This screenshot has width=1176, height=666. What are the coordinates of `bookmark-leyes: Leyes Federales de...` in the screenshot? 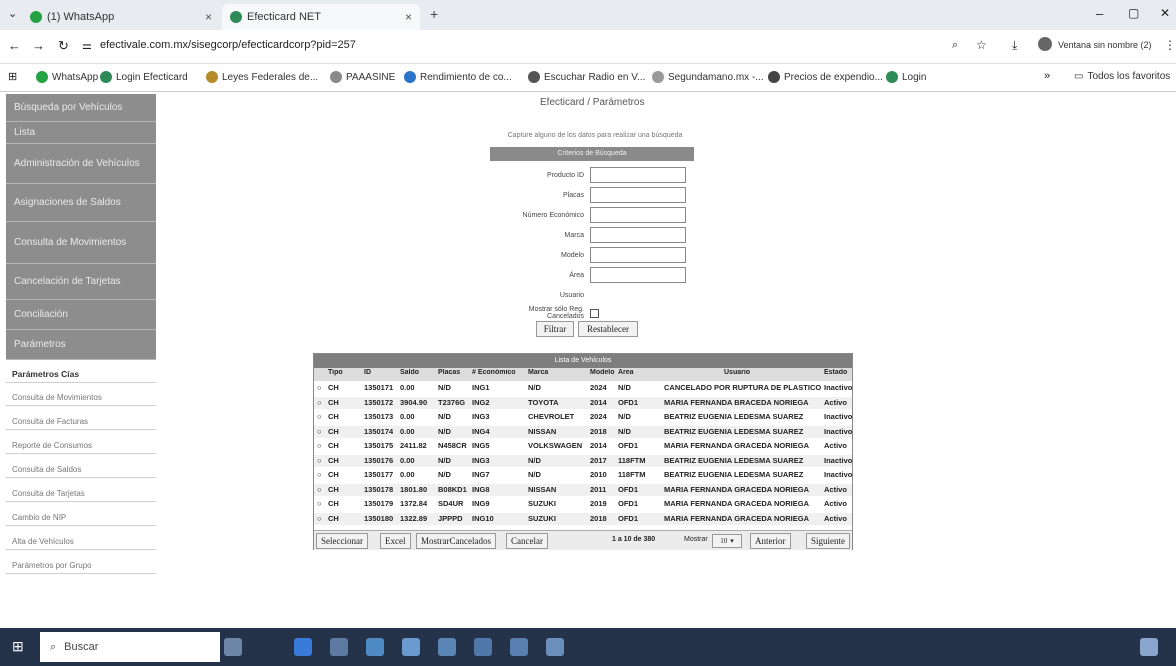 It's located at (262, 77).